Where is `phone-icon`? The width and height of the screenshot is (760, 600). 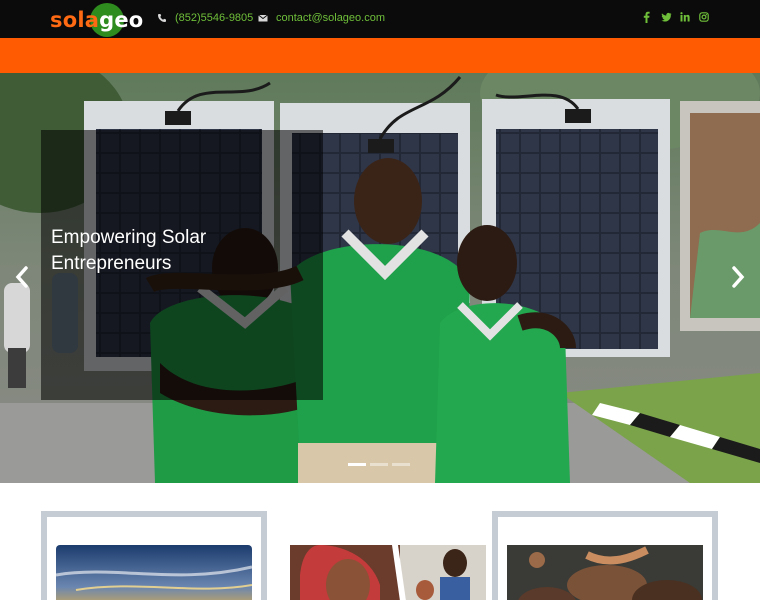
phone-icon is located at coordinates (162, 18).